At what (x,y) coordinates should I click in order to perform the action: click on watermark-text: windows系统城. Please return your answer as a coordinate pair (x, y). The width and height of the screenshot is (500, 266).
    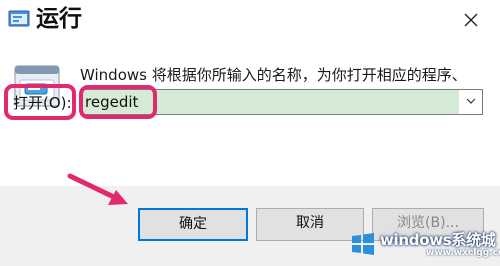
    Looking at the image, I should click on (438, 240).